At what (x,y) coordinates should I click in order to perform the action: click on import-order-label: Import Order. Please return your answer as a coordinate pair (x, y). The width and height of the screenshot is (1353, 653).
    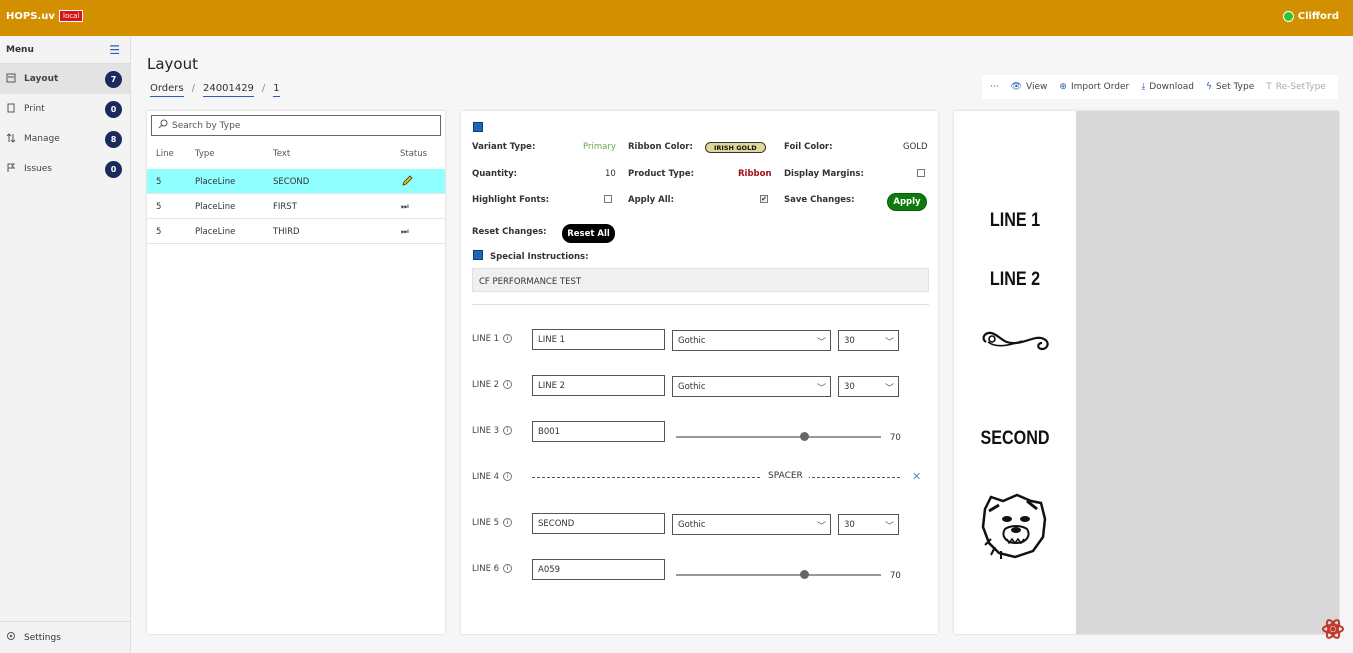
    Looking at the image, I should click on (1100, 87).